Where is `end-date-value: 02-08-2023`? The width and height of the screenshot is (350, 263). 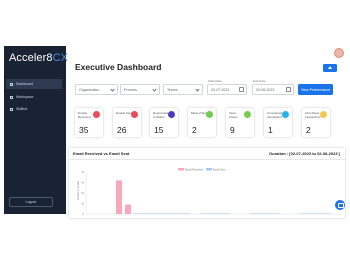
end-date-value: 02-08-2023 is located at coordinates (265, 89).